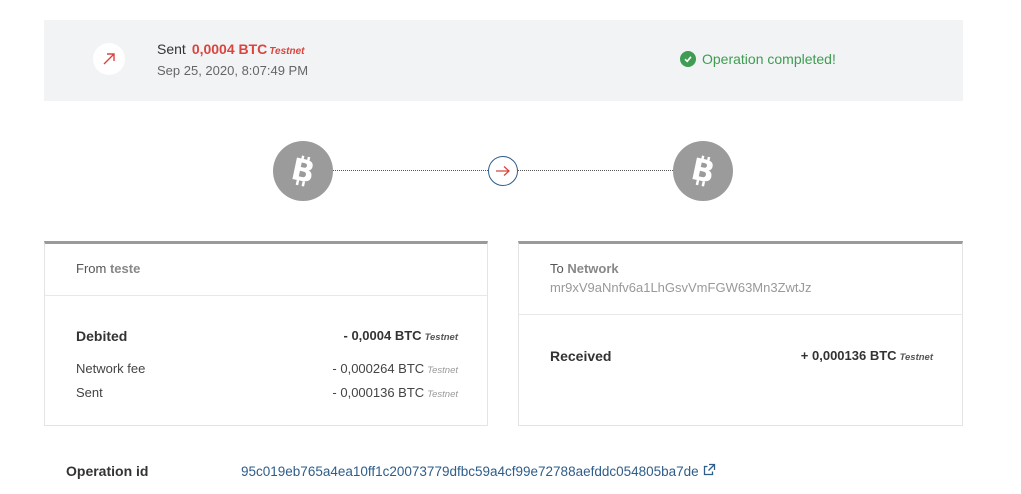 Image resolution: width=1021 pixels, height=494 pixels. What do you see at coordinates (233, 70) in the screenshot?
I see `operation-date: Sep 25, 2020, 8:07:49 PM` at bounding box center [233, 70].